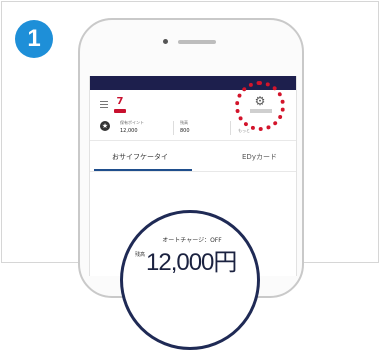  I want to click on step-badge: 1, so click(34, 39).